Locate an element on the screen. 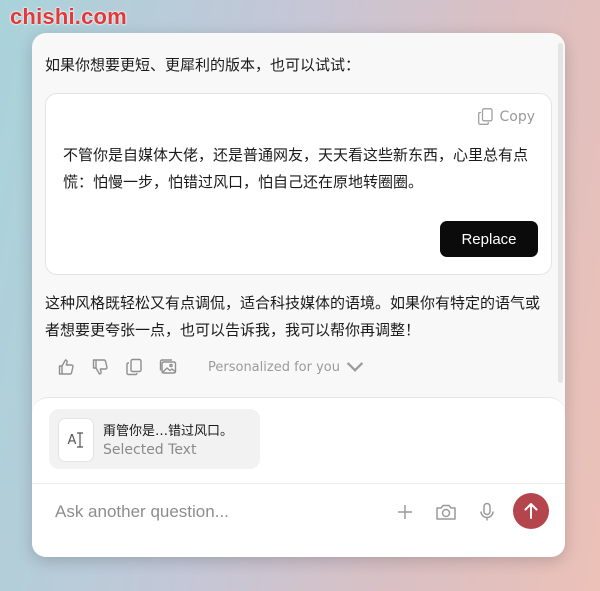 Image resolution: width=600 pixels, height=591 pixels. arrow-up-icon is located at coordinates (531, 511).